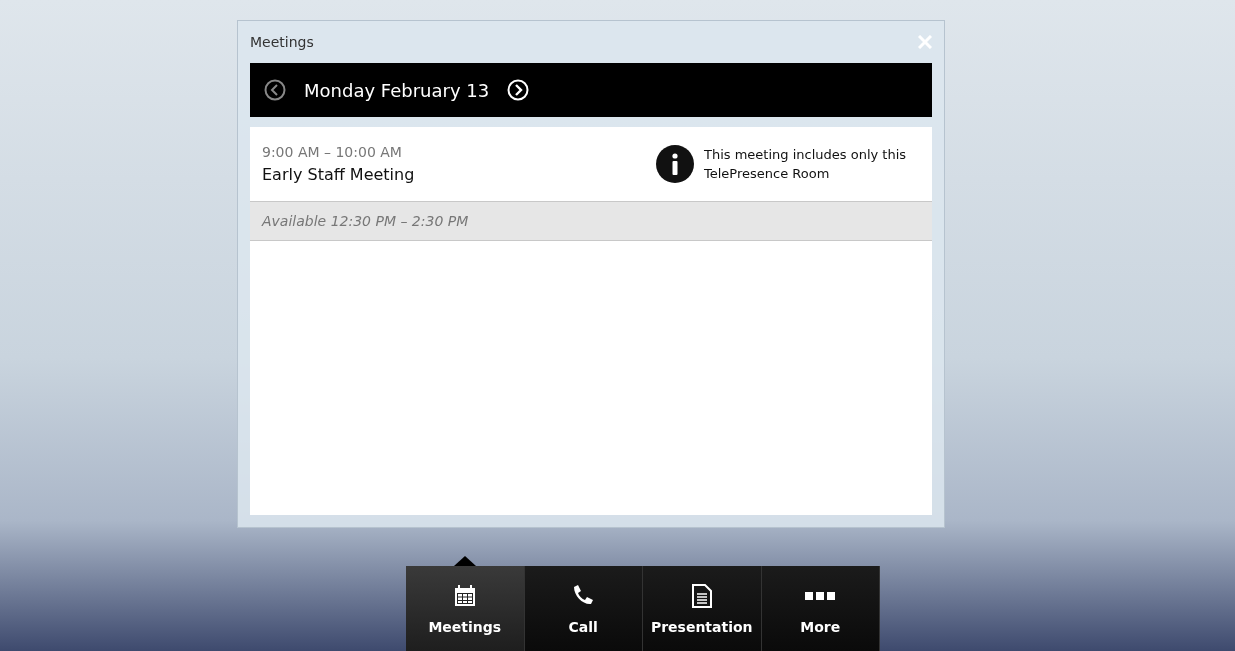 The width and height of the screenshot is (1235, 651). I want to click on toolbar-button: Presentation, so click(702, 608).